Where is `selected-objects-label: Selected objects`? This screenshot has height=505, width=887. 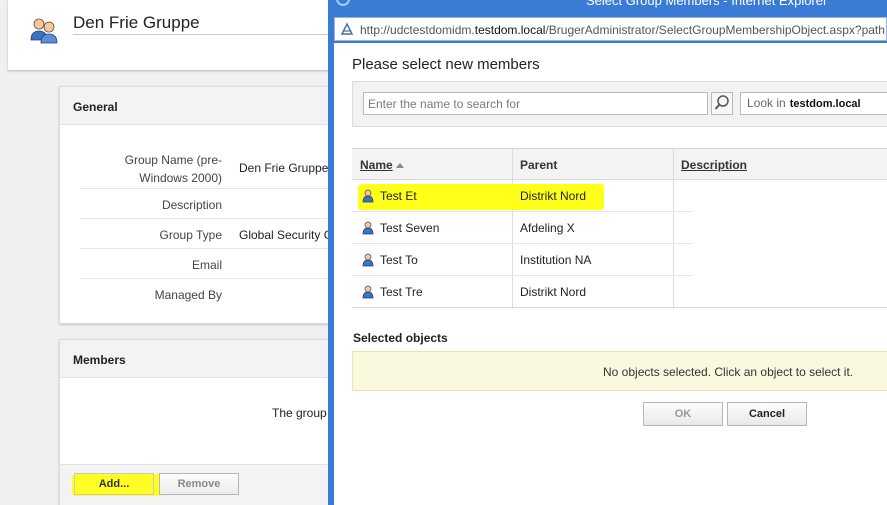 selected-objects-label: Selected objects is located at coordinates (400, 338).